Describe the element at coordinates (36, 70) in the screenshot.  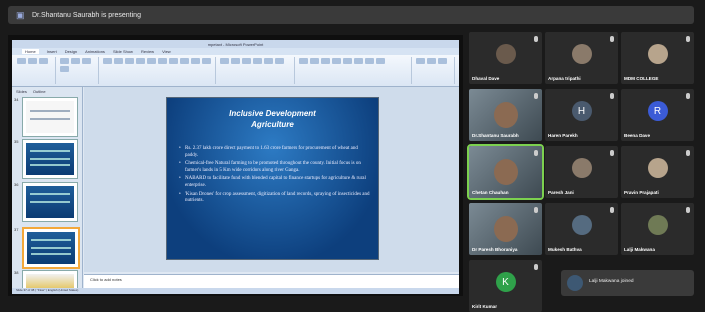
I see `clipboard-group` at that location.